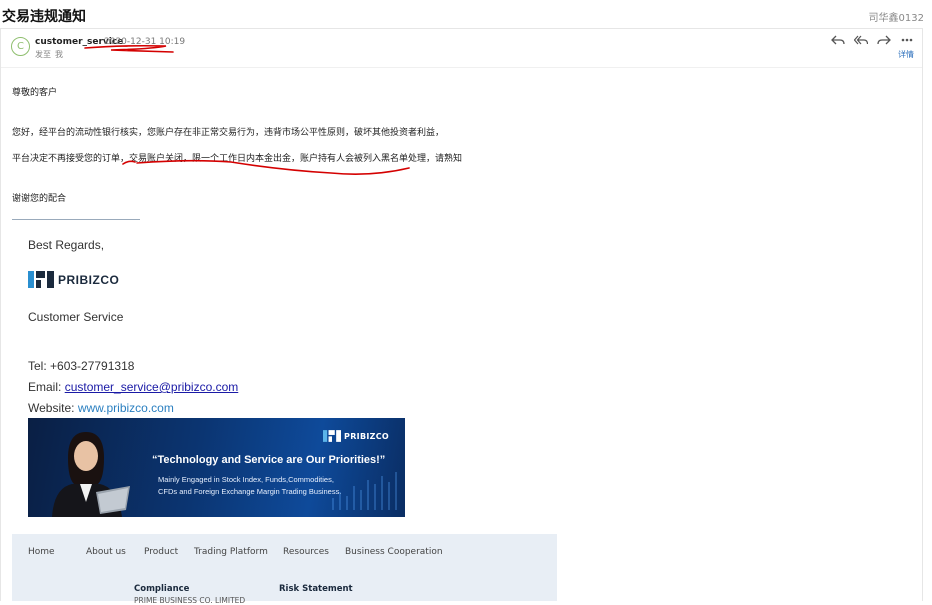  What do you see at coordinates (89, 279) in the screenshot?
I see `company-brand: PRIBIZCO` at bounding box center [89, 279].